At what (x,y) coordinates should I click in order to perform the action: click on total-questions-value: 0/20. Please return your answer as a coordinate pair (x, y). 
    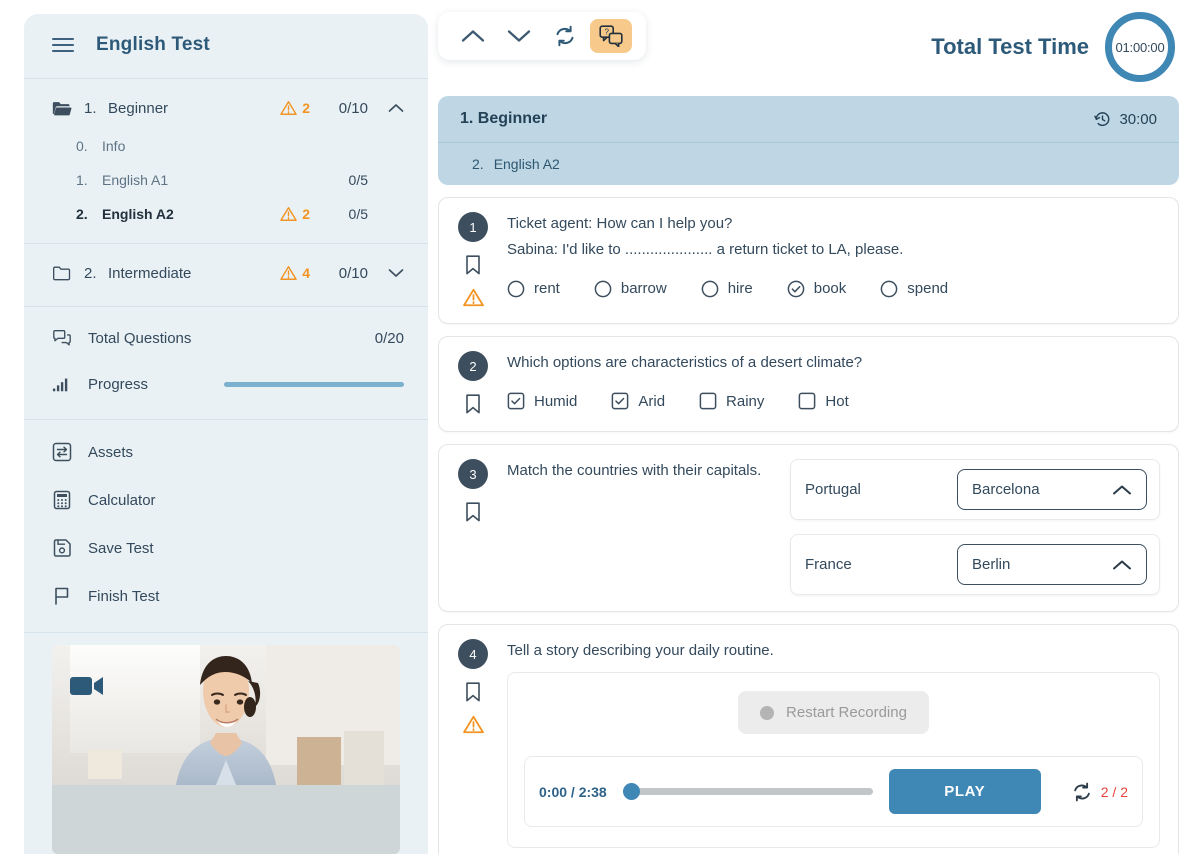
    Looking at the image, I should click on (389, 338).